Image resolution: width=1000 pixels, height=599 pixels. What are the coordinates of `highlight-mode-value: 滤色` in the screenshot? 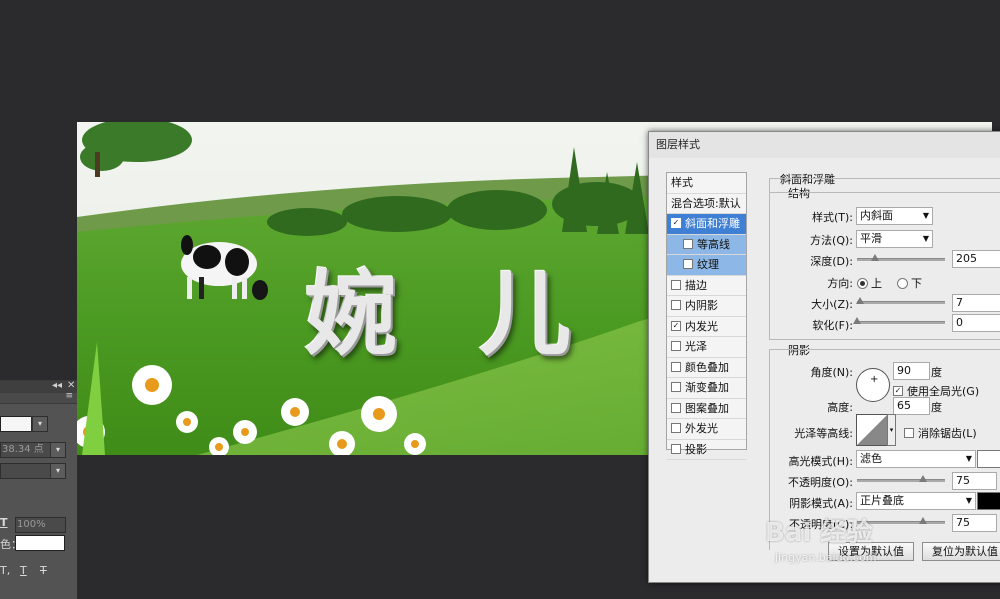 It's located at (871, 458).